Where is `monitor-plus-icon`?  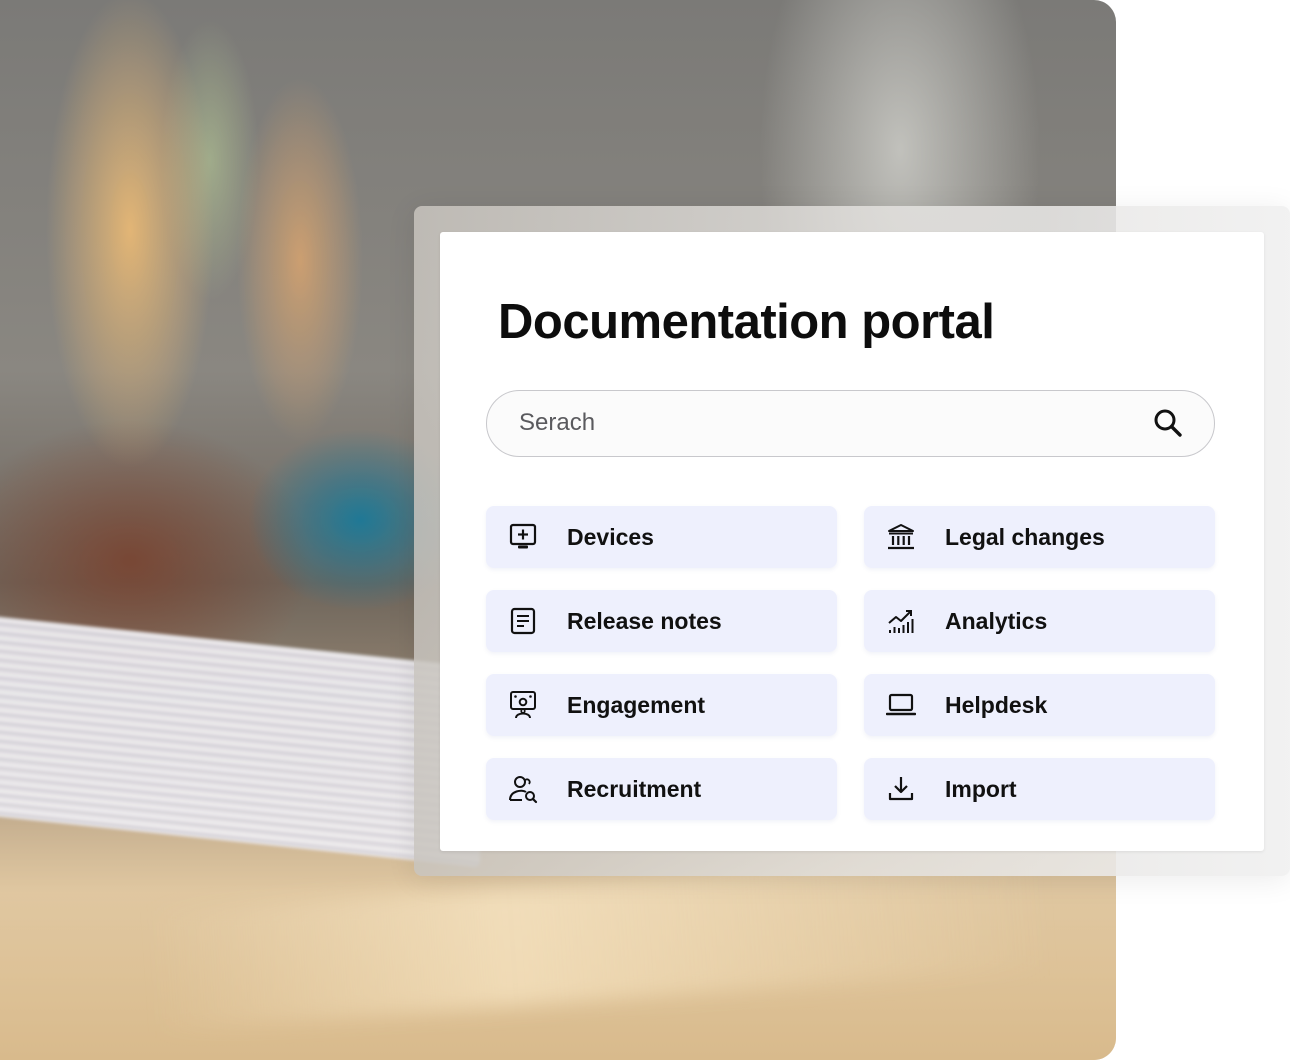
monitor-plus-icon is located at coordinates (523, 537).